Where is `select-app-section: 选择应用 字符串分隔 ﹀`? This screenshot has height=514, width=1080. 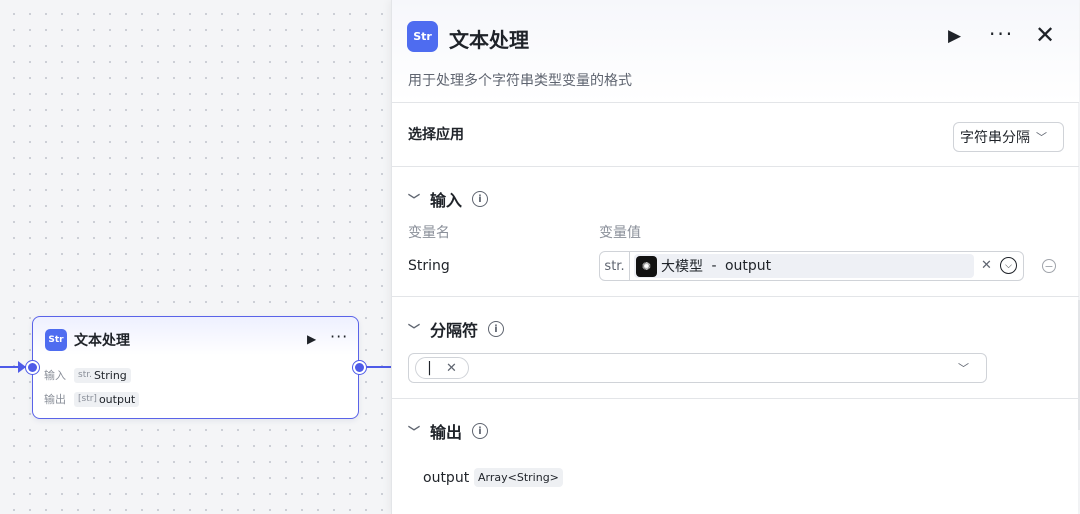
select-app-section: 选择应用 字符串分隔 ﹀ is located at coordinates (735, 135).